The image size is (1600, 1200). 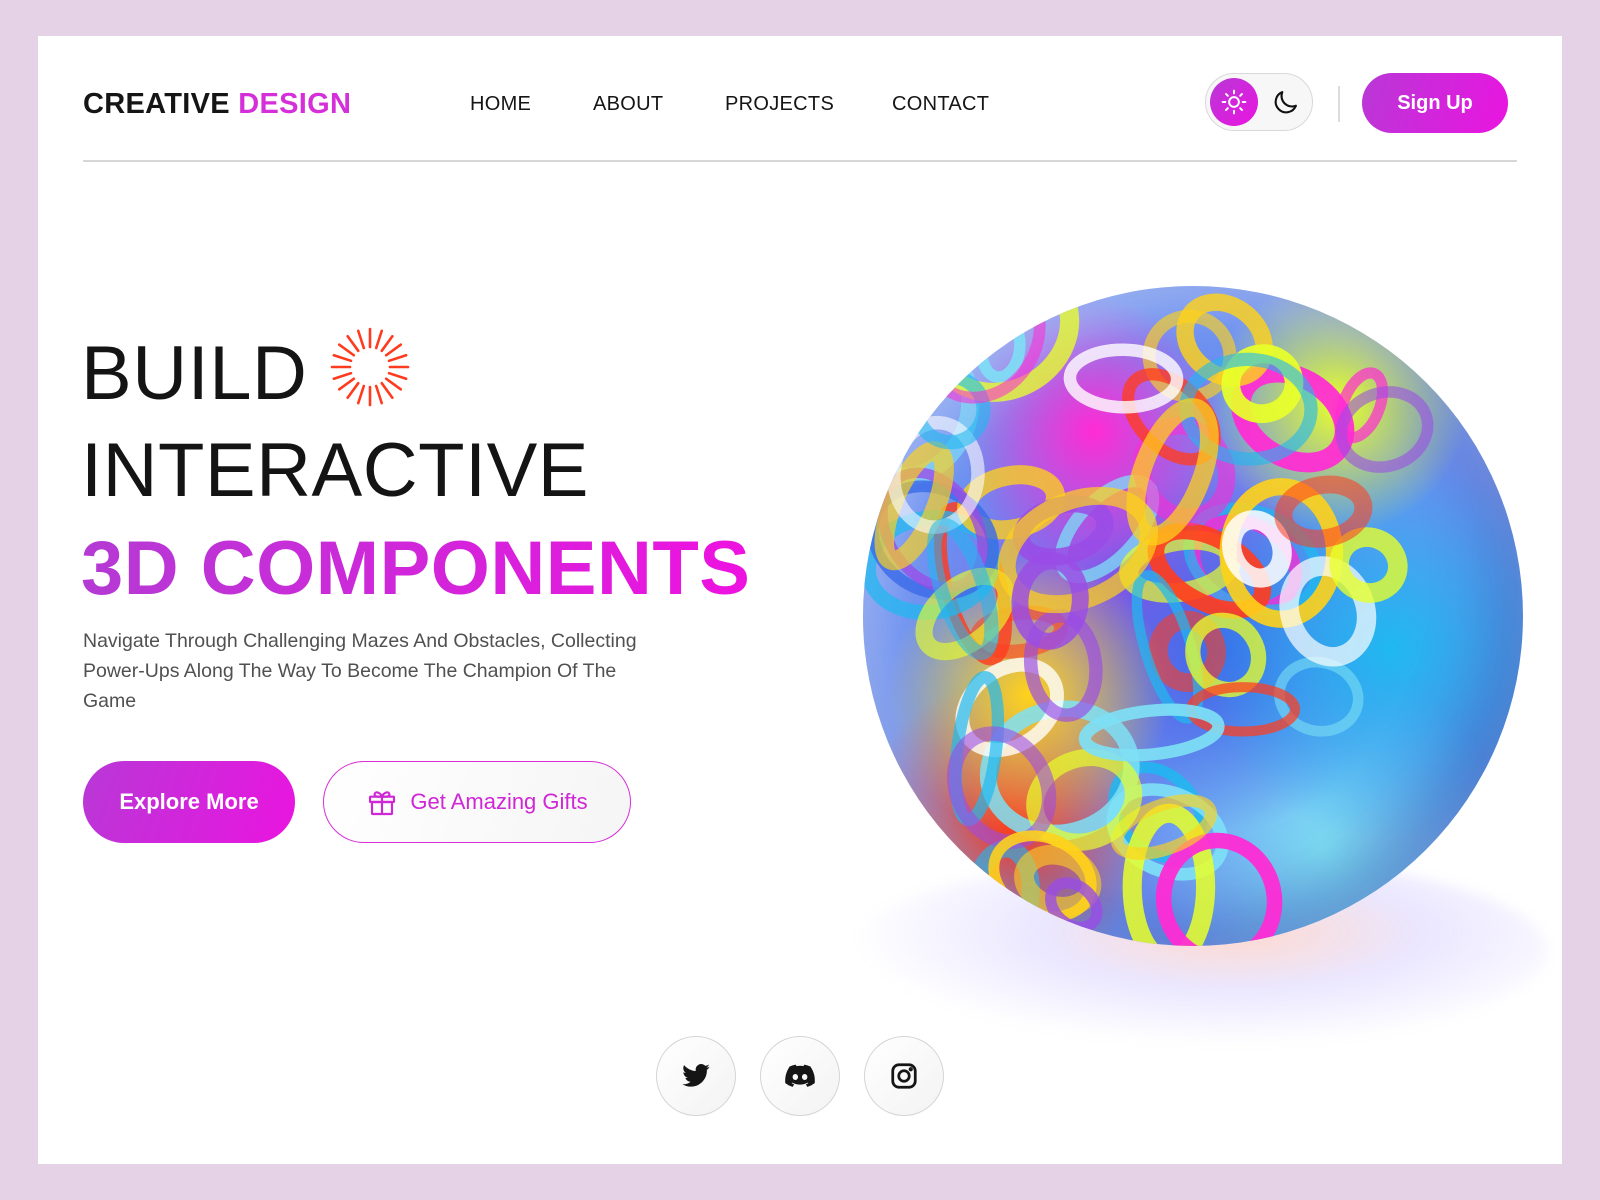 I want to click on header-divider, so click(x=800, y=161).